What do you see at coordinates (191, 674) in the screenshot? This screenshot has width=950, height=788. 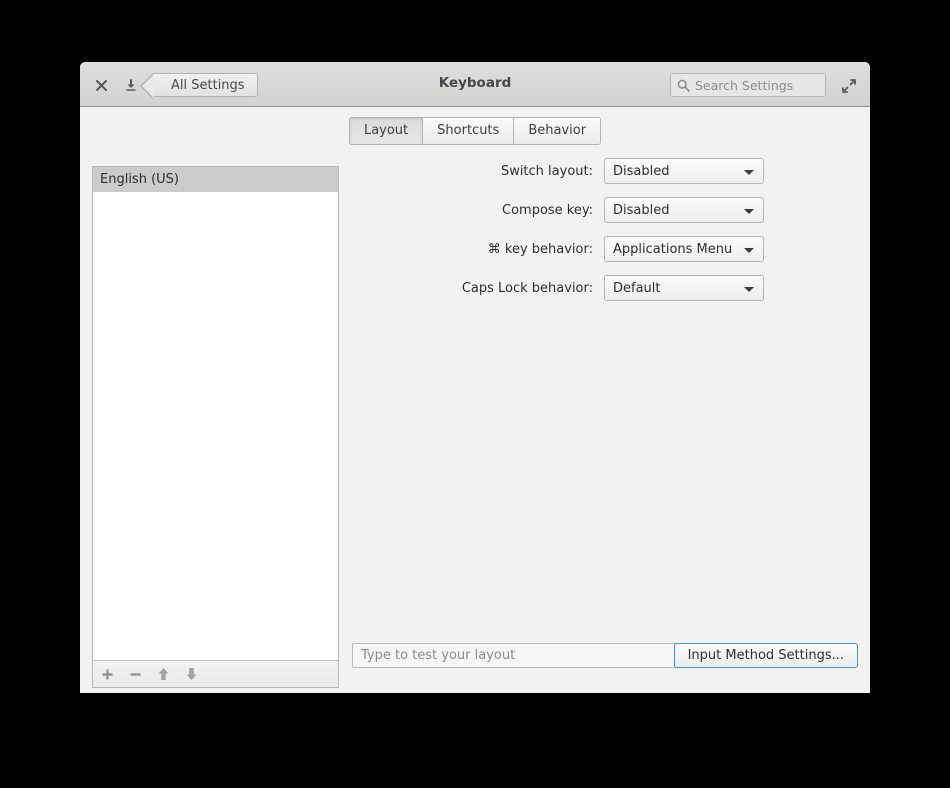 I see `move-layout-down-button` at bounding box center [191, 674].